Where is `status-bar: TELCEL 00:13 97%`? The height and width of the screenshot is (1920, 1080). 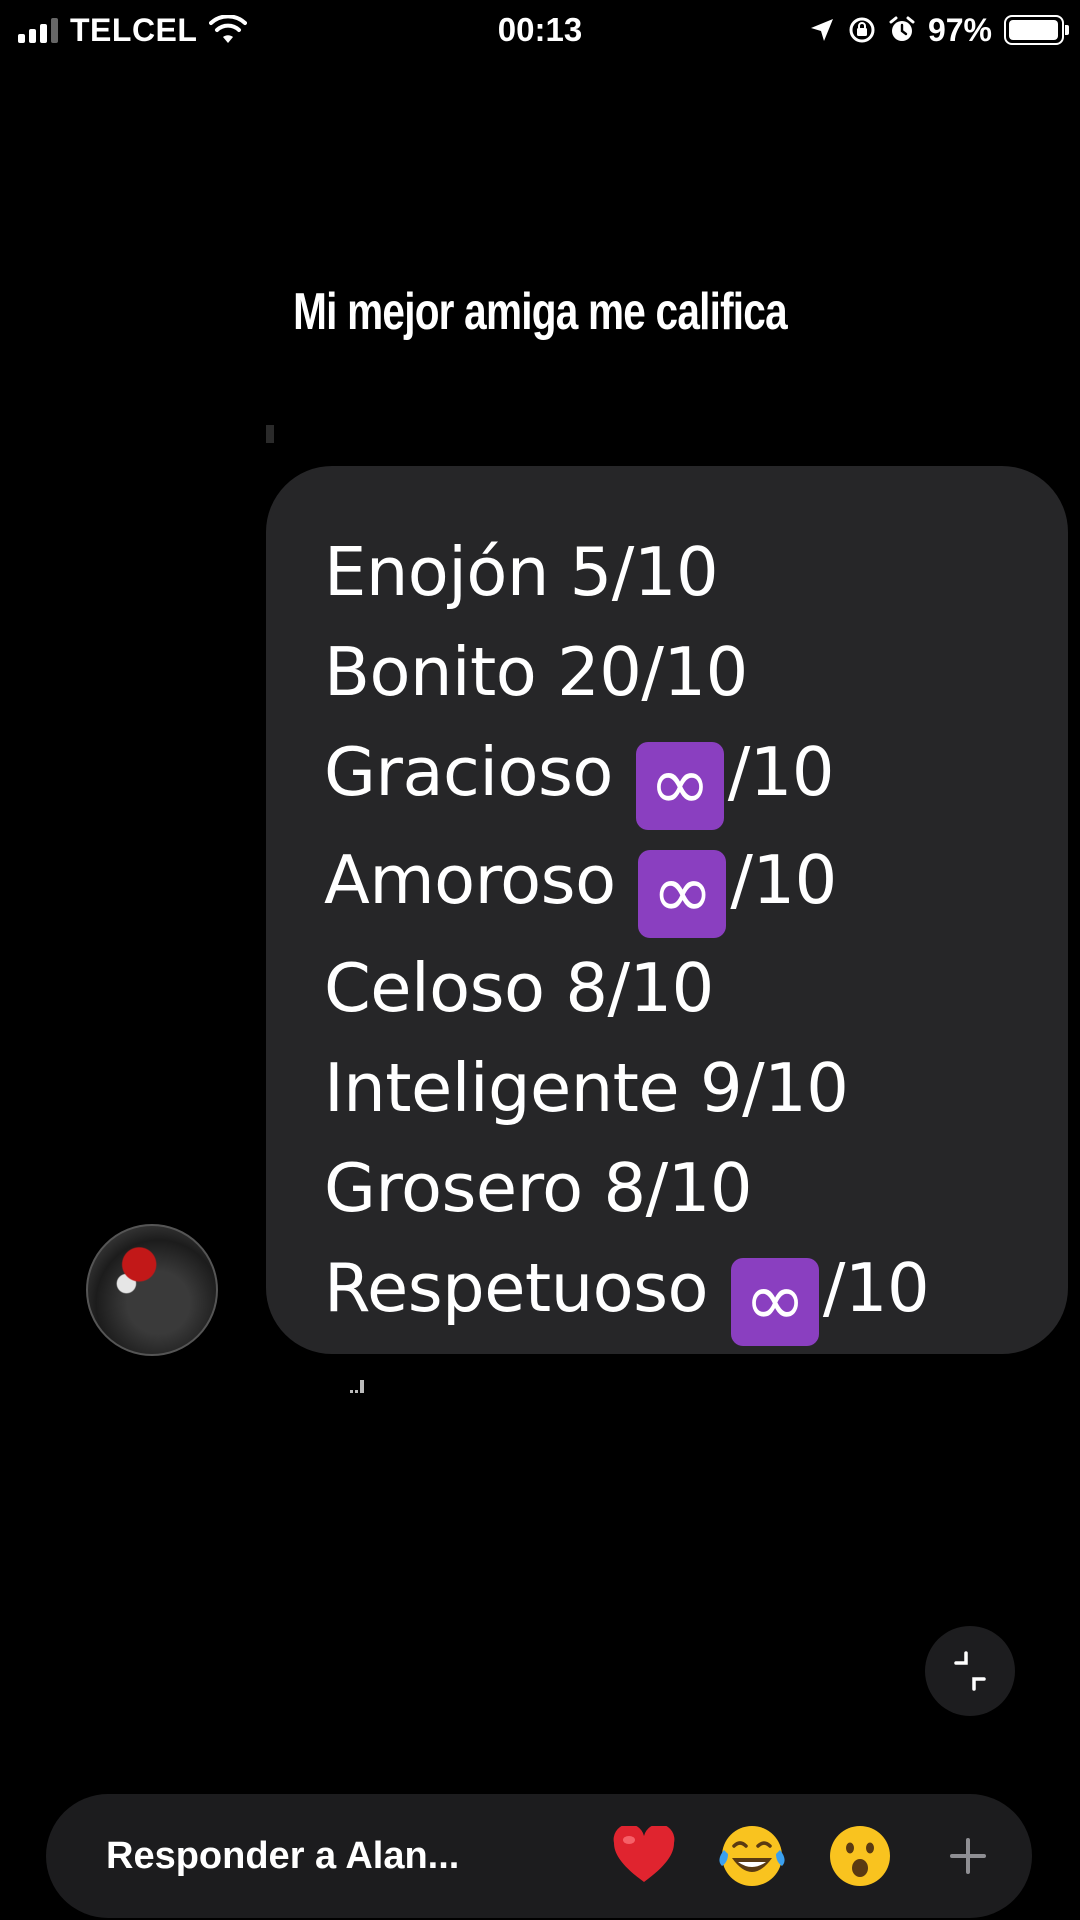 status-bar: TELCEL 00:13 97% is located at coordinates (540, 31).